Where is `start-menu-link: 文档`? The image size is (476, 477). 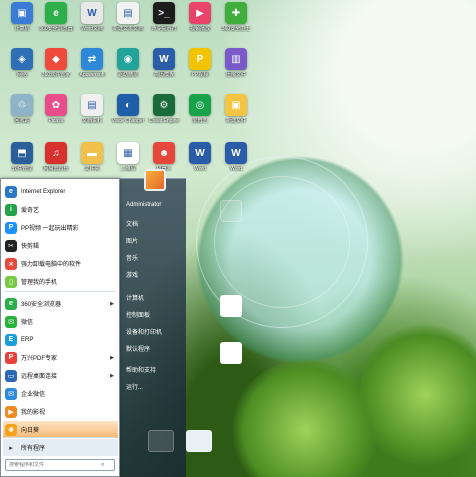 start-menu-link: 文档 is located at coordinates (155, 225).